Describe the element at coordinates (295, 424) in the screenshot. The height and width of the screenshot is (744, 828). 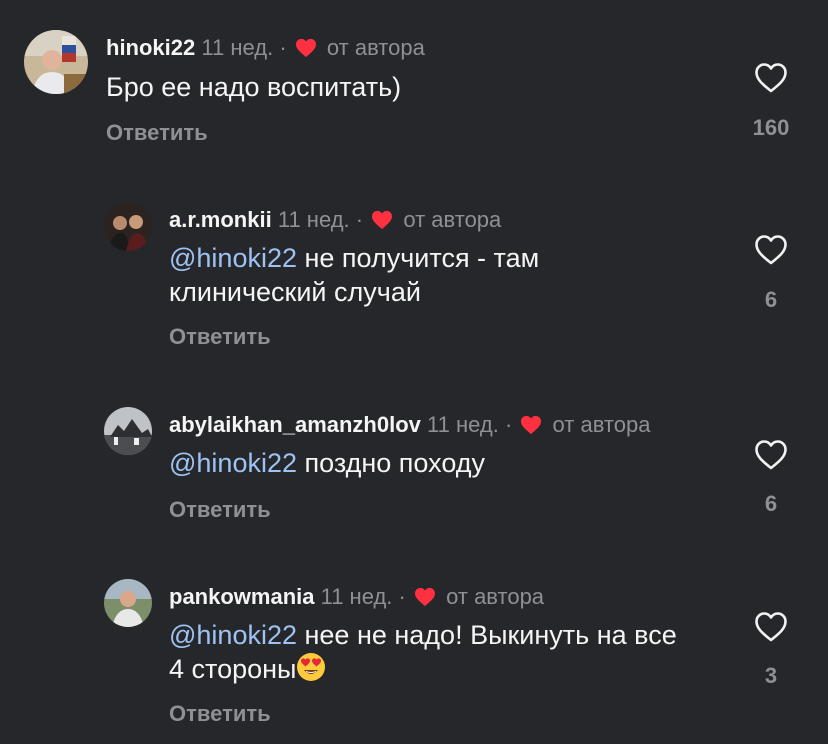
I see `username: abylaikhan_amanzh0lov` at that location.